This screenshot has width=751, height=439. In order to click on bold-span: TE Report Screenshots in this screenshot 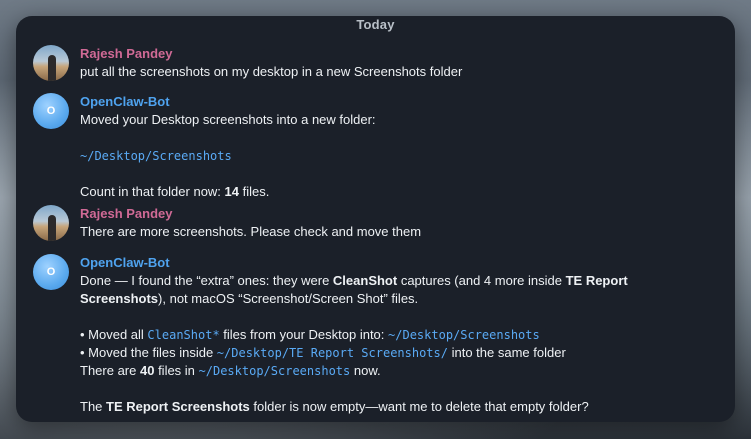, I will do `click(178, 406)`.